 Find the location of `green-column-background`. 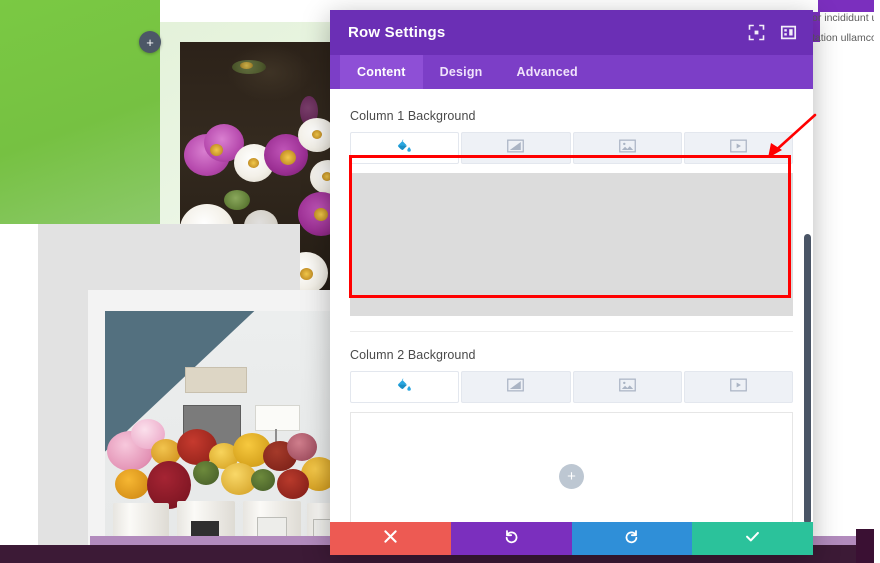

green-column-background is located at coordinates (80, 112).